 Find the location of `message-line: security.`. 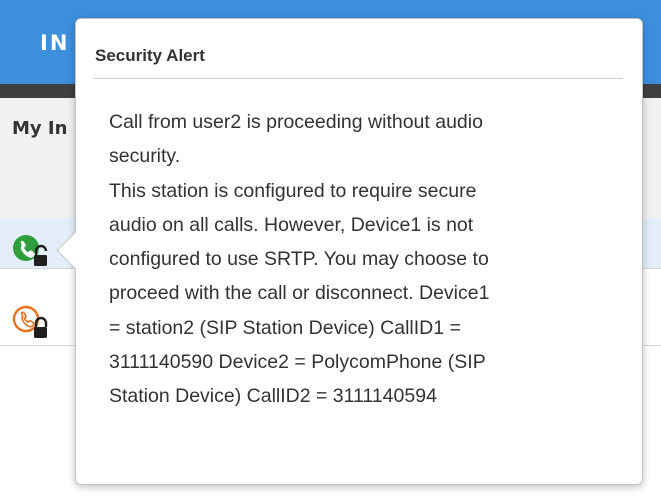

message-line: security. is located at coordinates (145, 156).